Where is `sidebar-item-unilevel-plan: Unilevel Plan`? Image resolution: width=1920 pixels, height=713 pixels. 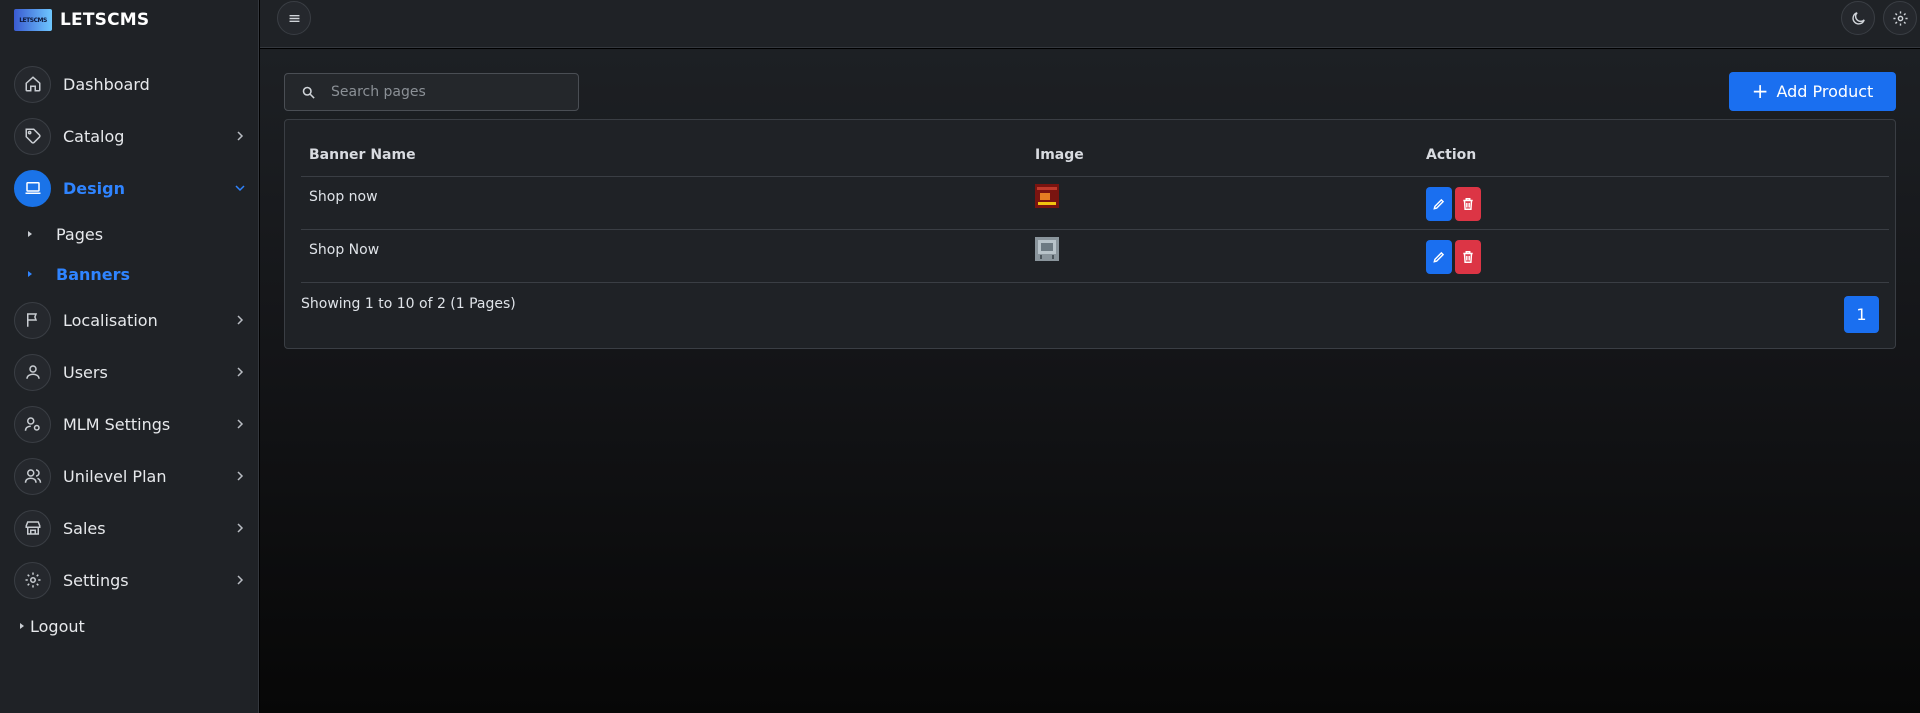 sidebar-item-unilevel-plan: Unilevel Plan is located at coordinates (129, 476).